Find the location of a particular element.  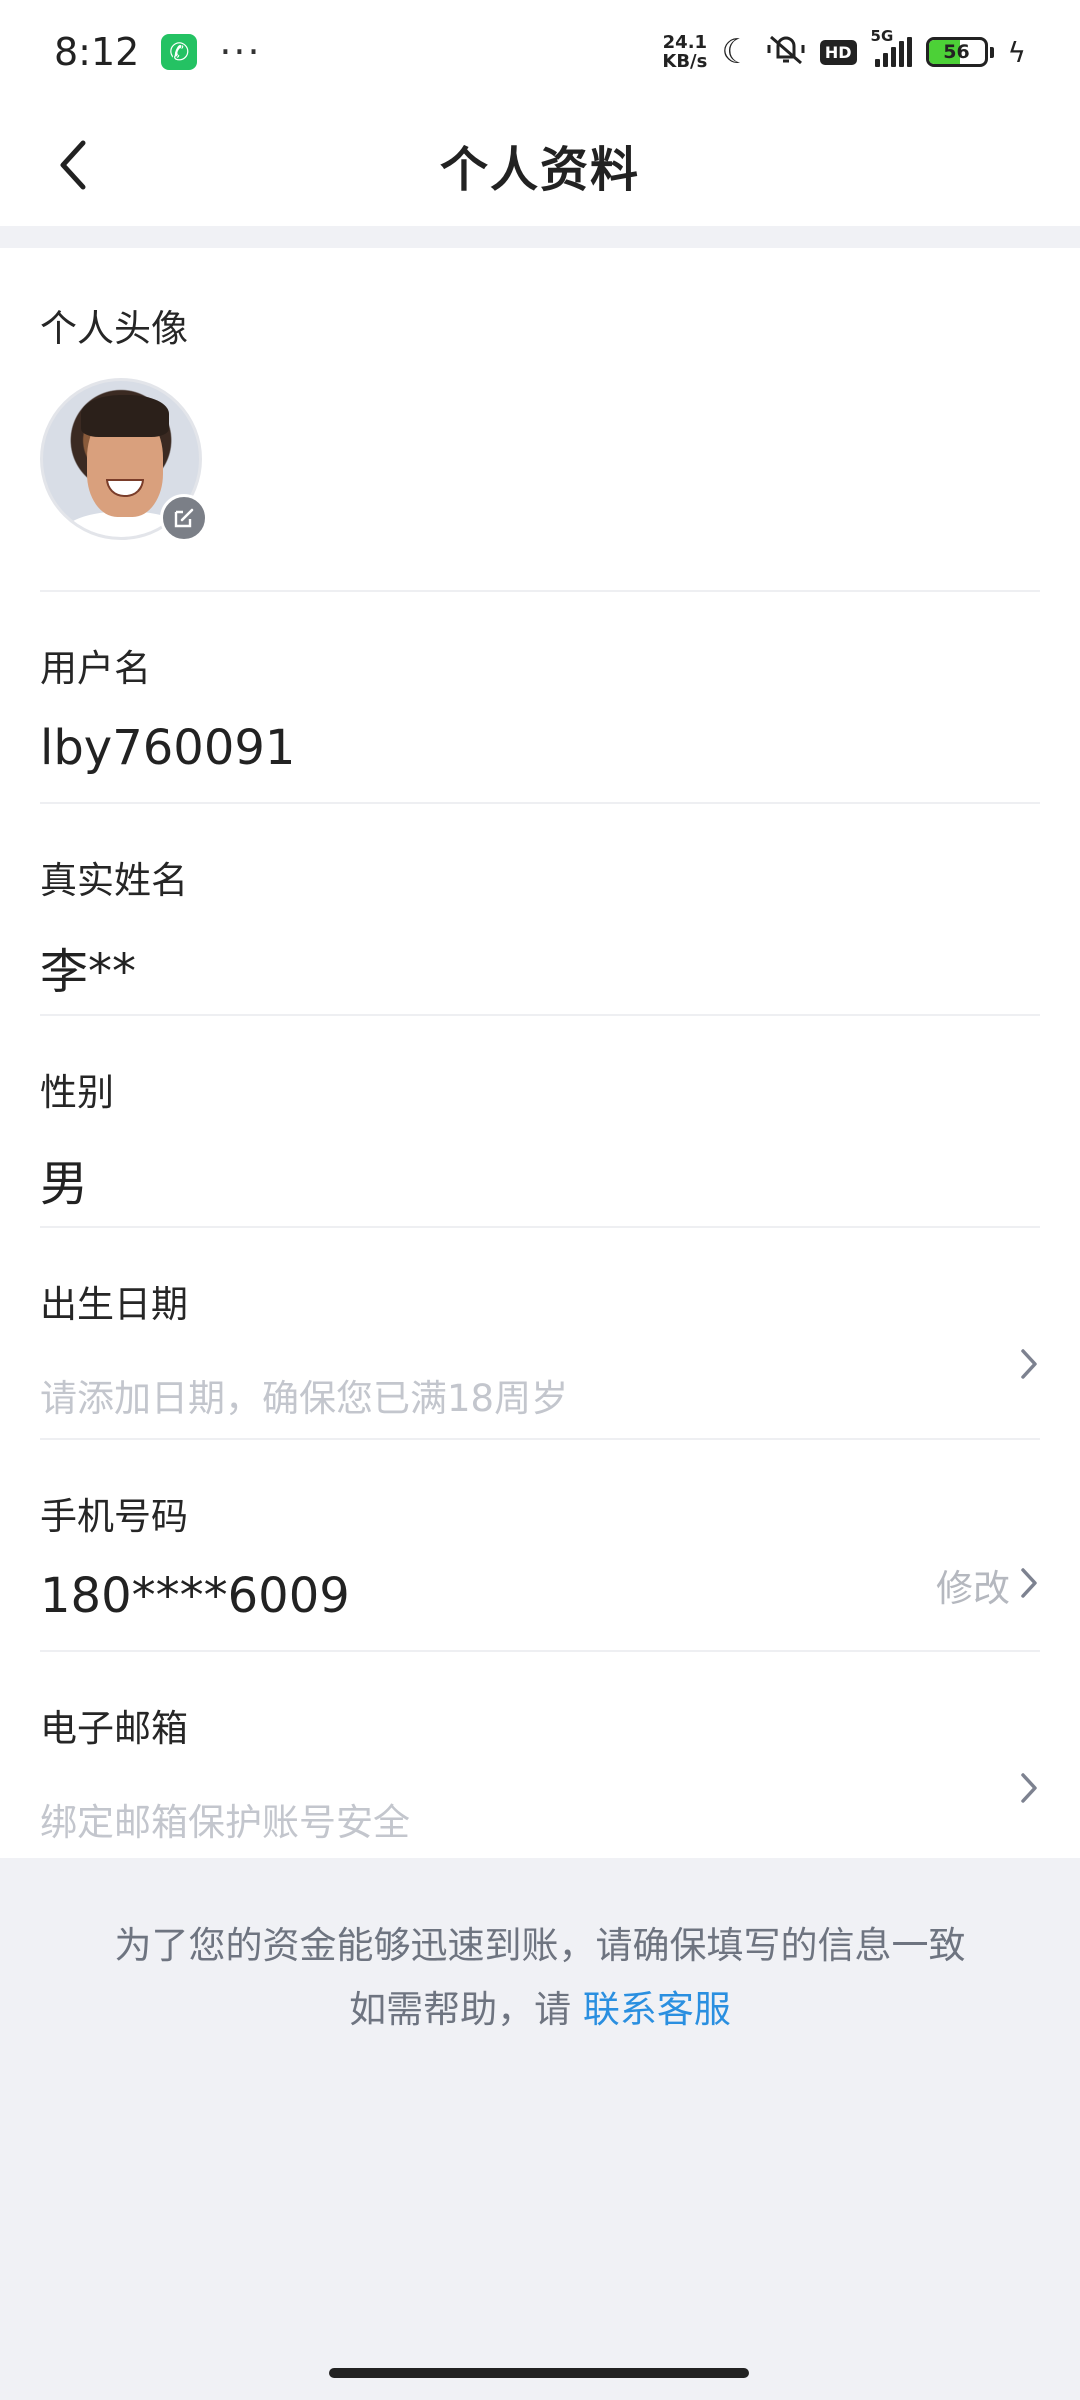

phone-row: 手机号码 180****6009 修改 is located at coordinates (540, 1546).